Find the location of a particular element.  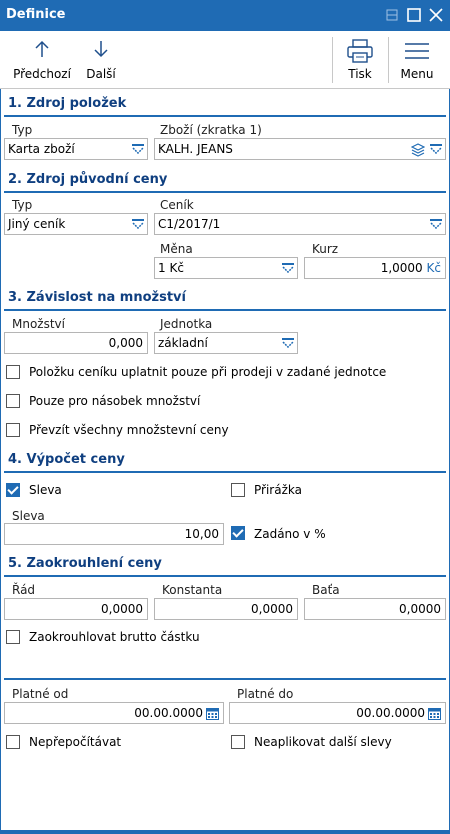

zbozi-label: Zboží (zkratka 1) is located at coordinates (211, 130).